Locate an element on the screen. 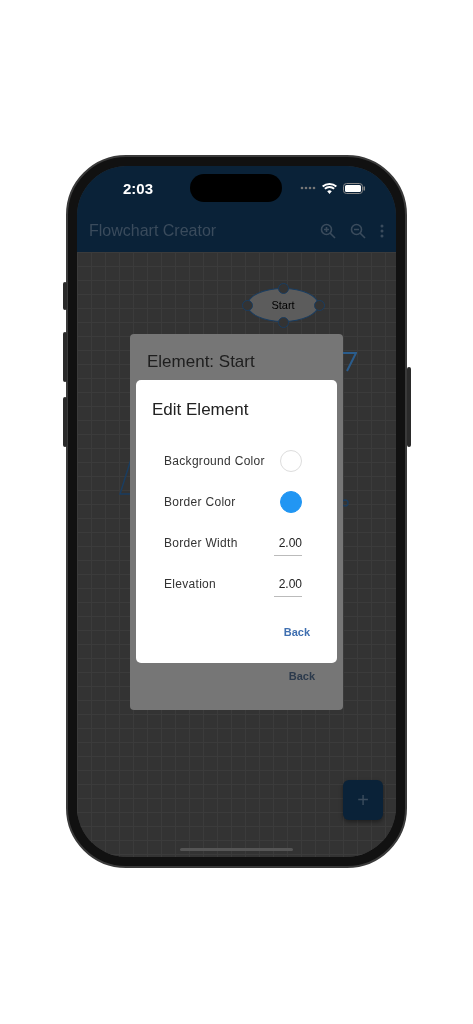  more-icon is located at coordinates (382, 231).